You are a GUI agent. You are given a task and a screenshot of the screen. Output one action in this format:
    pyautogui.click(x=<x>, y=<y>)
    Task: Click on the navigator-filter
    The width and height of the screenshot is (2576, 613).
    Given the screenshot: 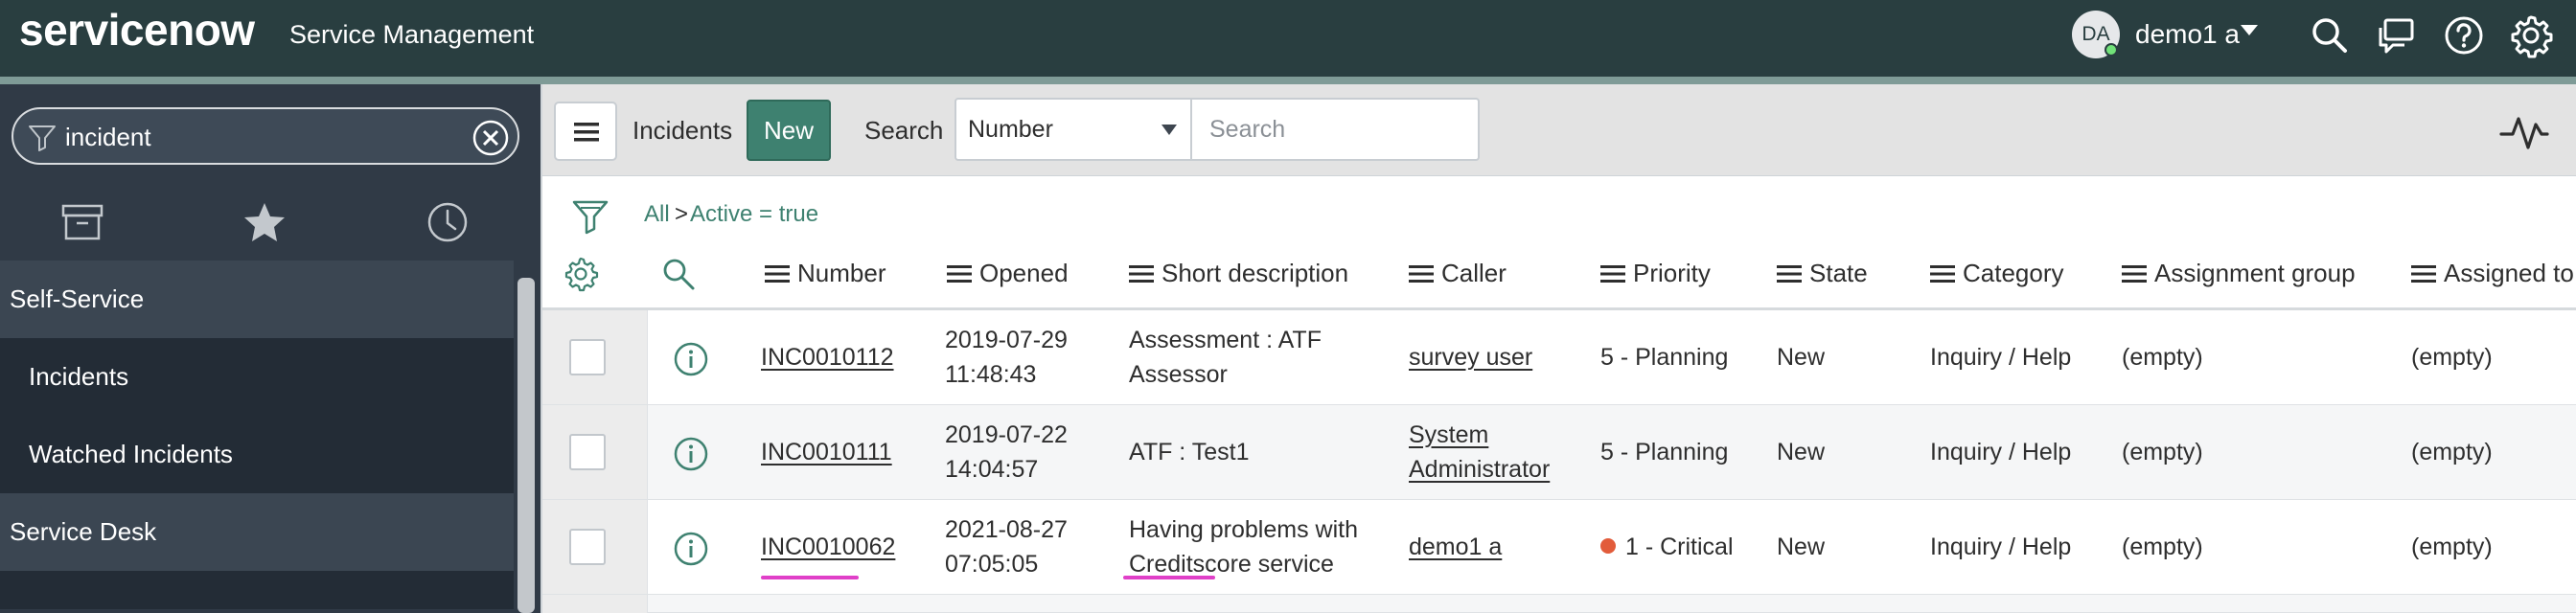 What is the action you would take?
    pyautogui.click(x=265, y=136)
    